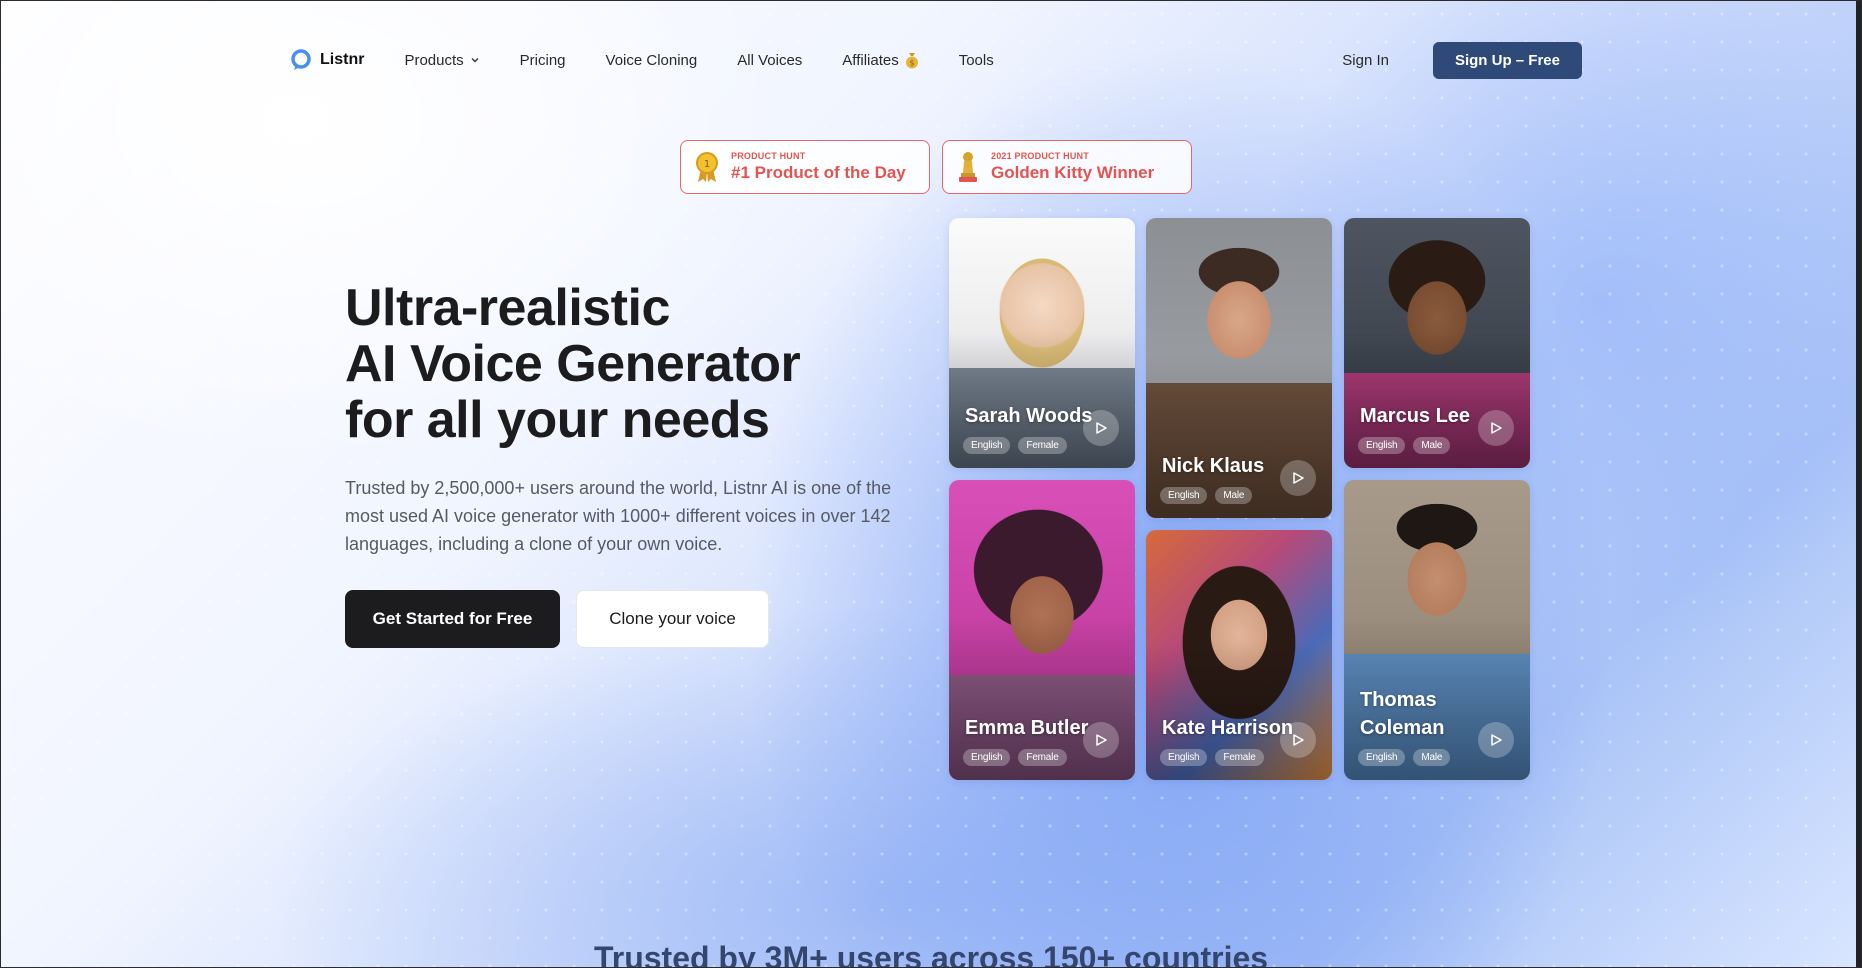 The image size is (1862, 968). I want to click on nav-affiliates-label: Affiliates, so click(870, 60).